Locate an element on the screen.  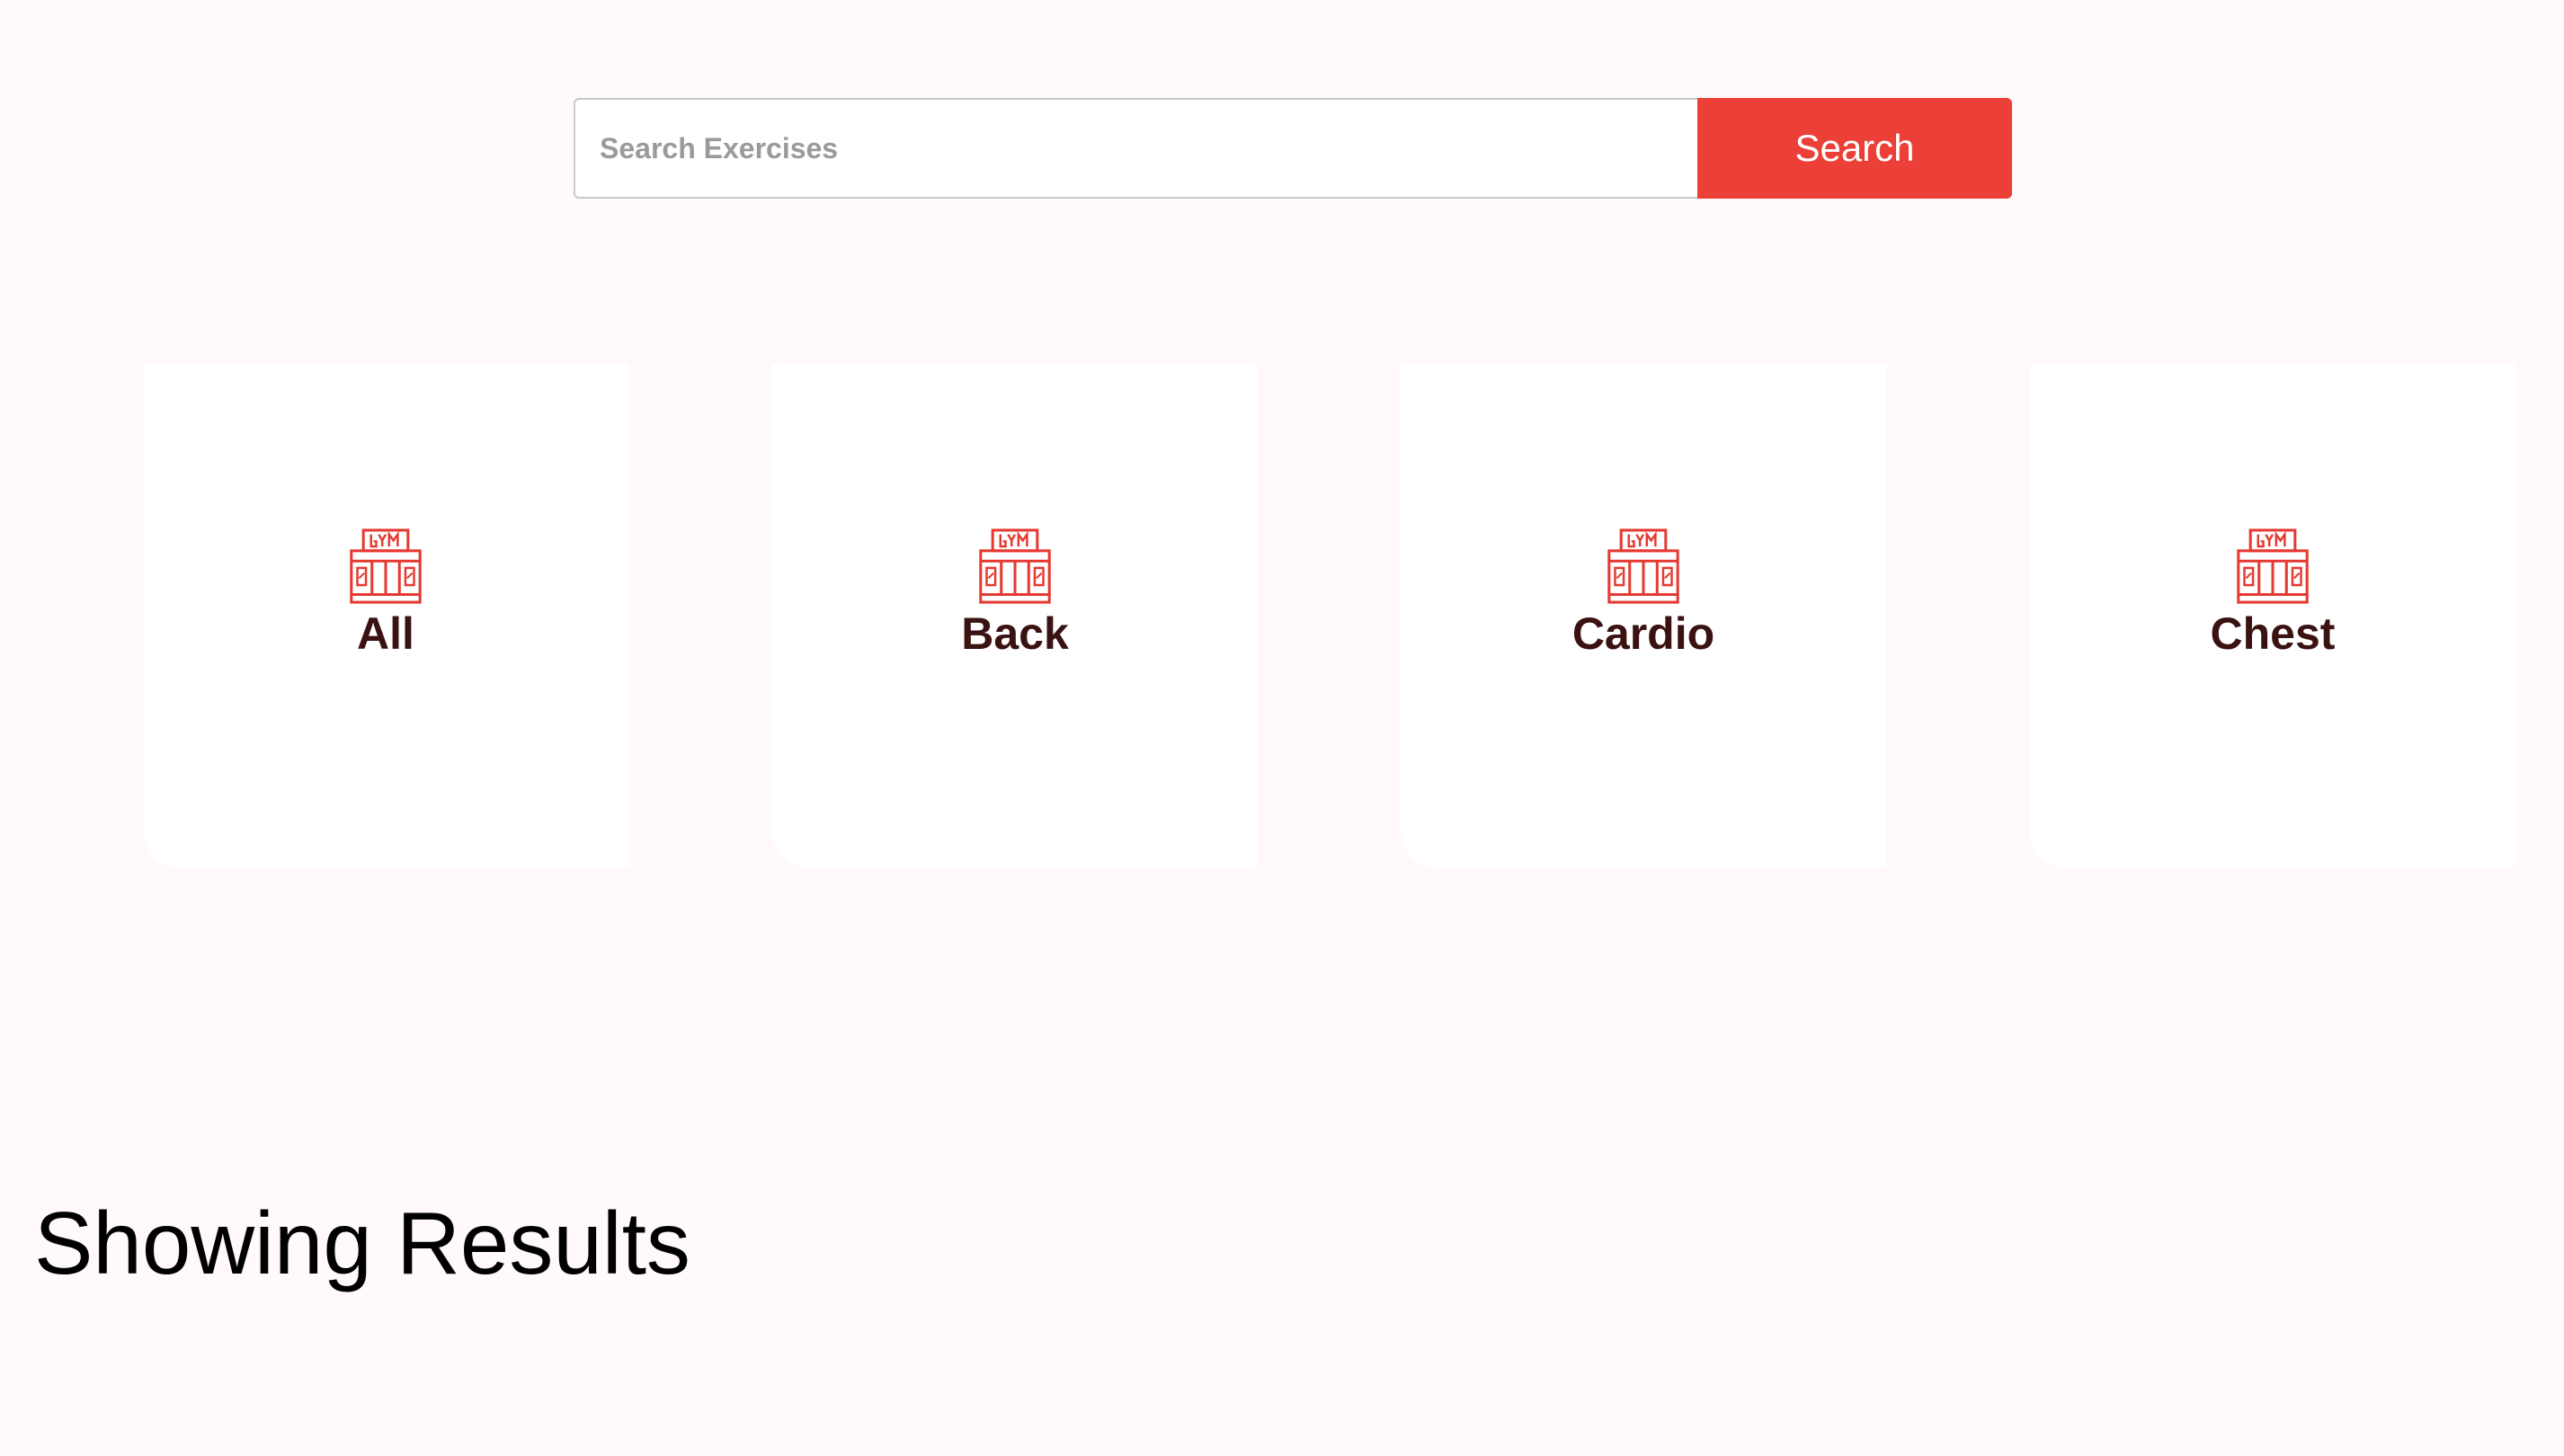
category-card-cardio: Cardio is located at coordinates (1643, 615).